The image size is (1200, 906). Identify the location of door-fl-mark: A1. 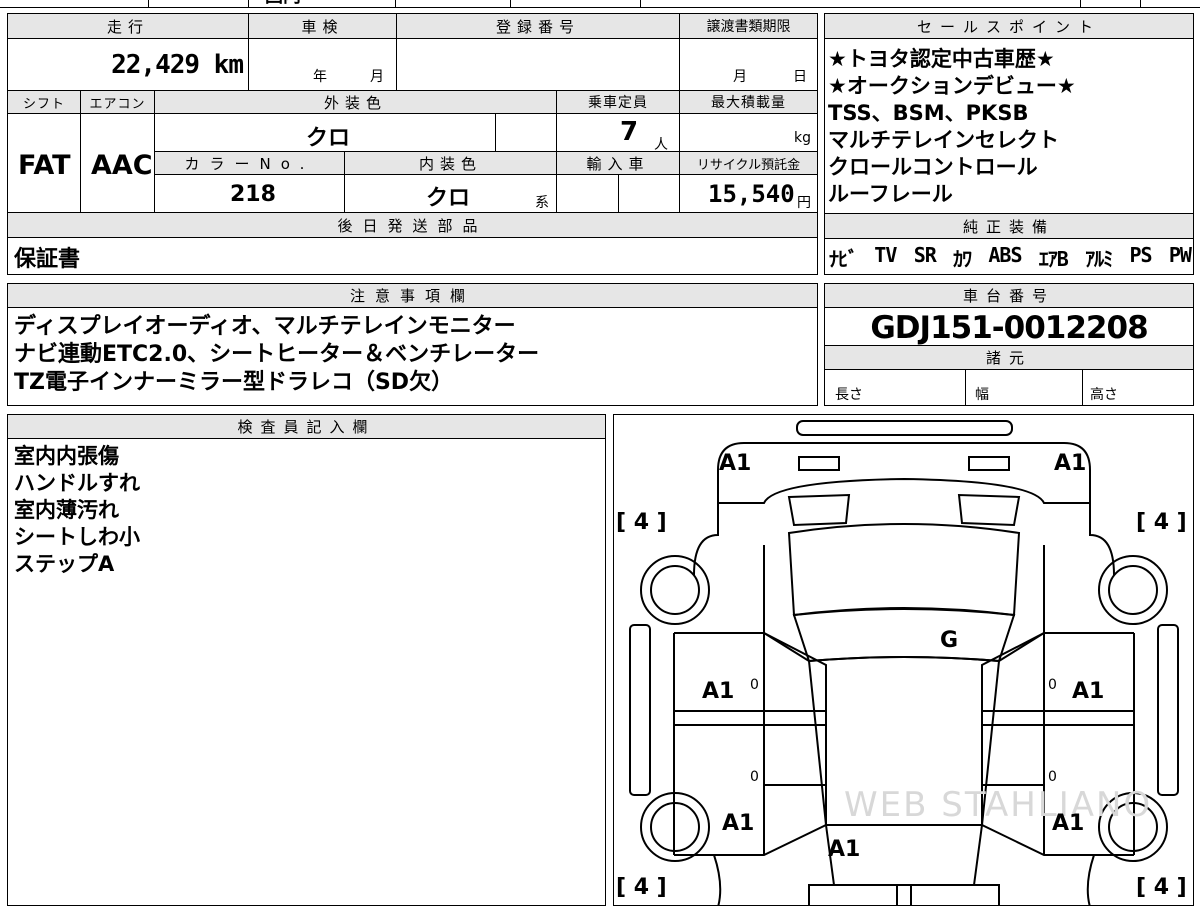
(718, 691).